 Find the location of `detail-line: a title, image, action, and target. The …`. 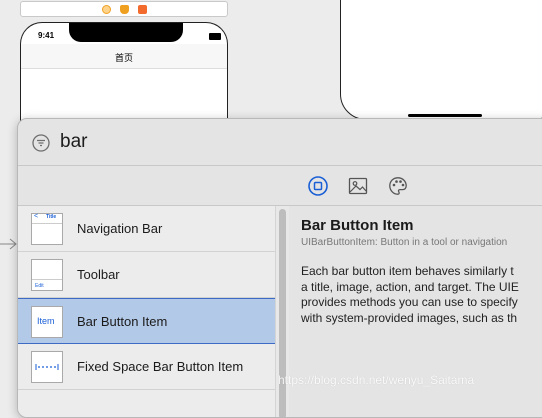

detail-line: a title, image, action, and target. The … is located at coordinates (410, 286).